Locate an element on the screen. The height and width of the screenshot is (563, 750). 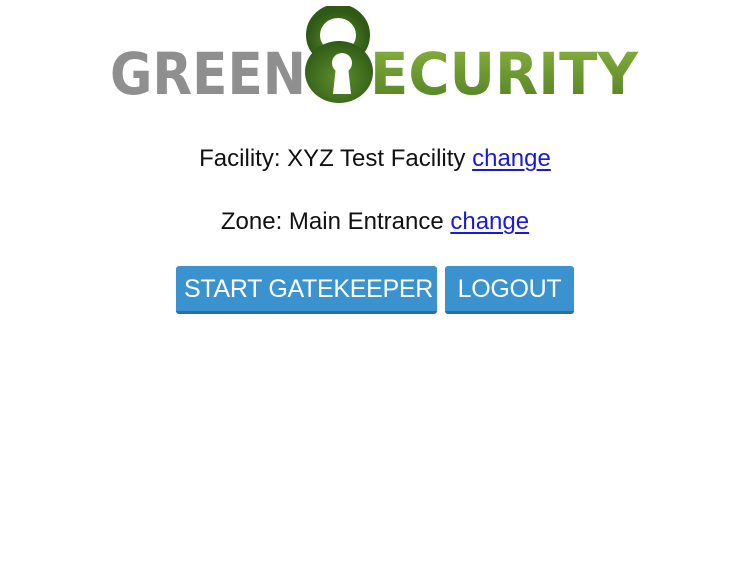
facility-line: Facility: XYZ Test Facility change is located at coordinates (375, 159).